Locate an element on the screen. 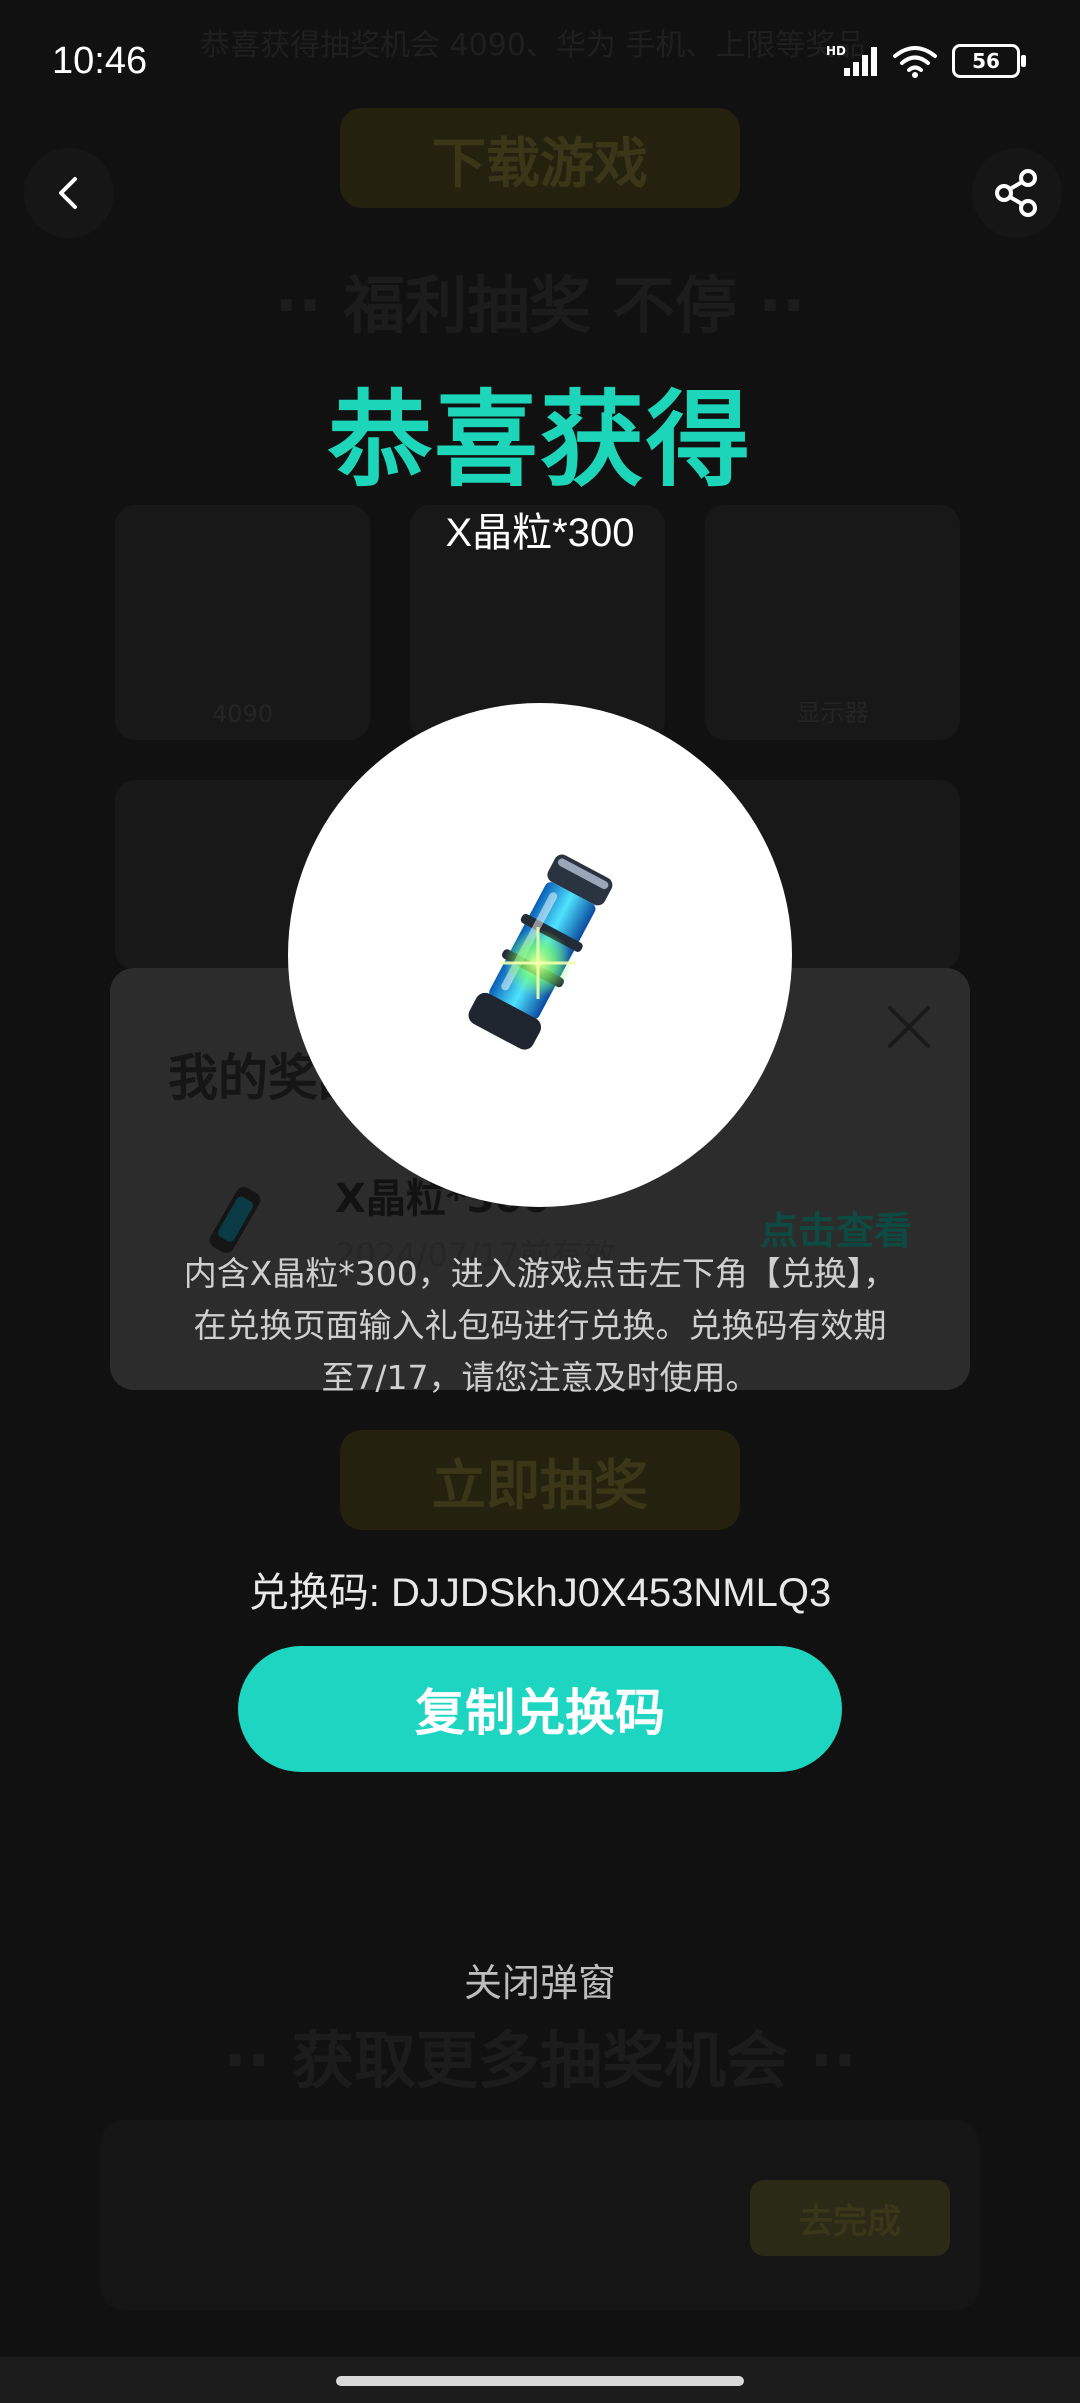 The width and height of the screenshot is (1080, 2403). network-label: HD is located at coordinates (836, 51).